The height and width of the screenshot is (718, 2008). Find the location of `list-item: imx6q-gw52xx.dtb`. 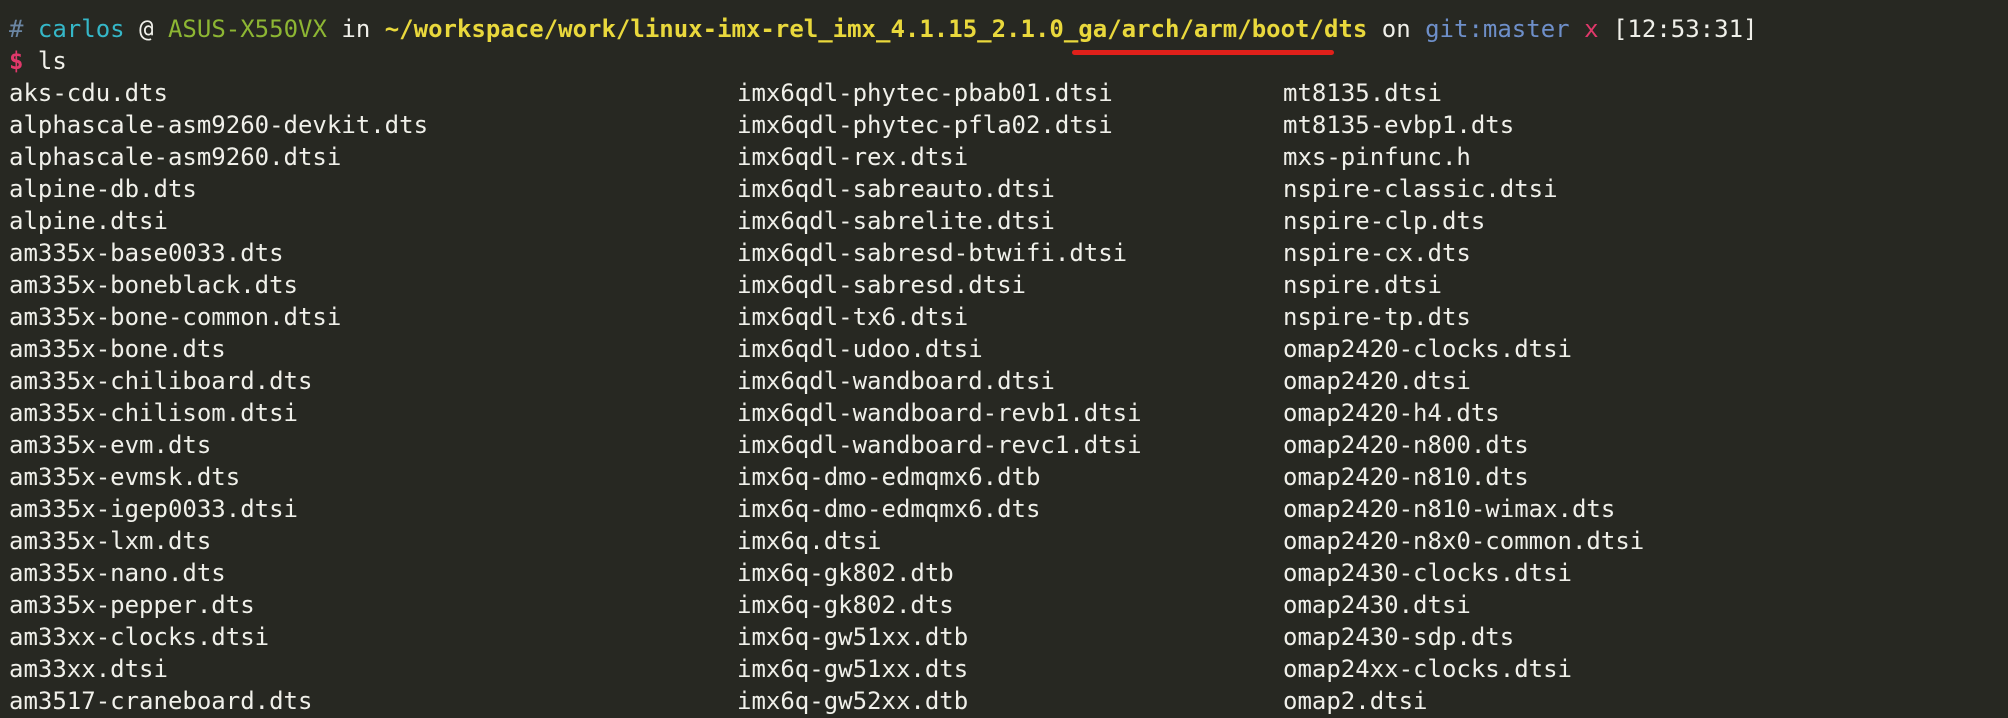

list-item: imx6q-gw52xx.dtb is located at coordinates (853, 701).